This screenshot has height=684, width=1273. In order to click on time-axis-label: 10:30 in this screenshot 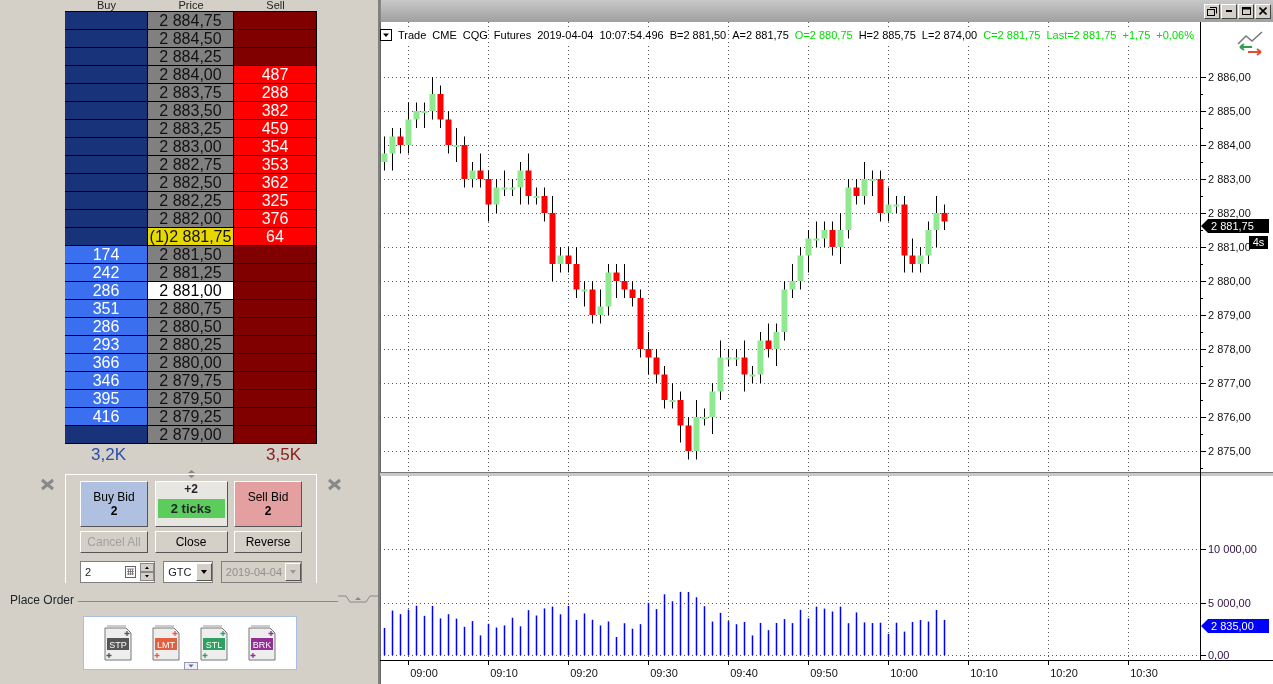, I will do `click(1144, 673)`.